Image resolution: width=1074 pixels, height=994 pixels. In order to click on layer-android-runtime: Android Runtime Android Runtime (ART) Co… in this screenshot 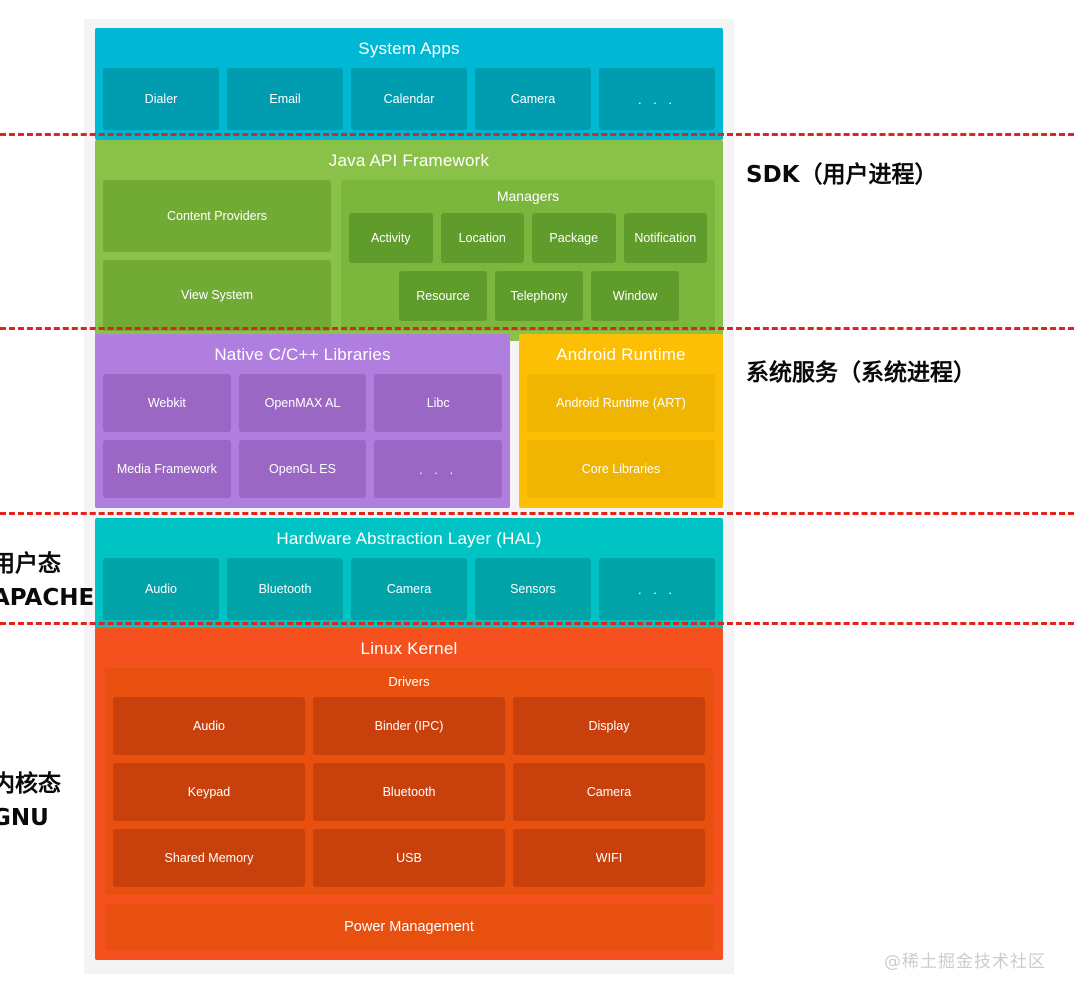, I will do `click(621, 421)`.